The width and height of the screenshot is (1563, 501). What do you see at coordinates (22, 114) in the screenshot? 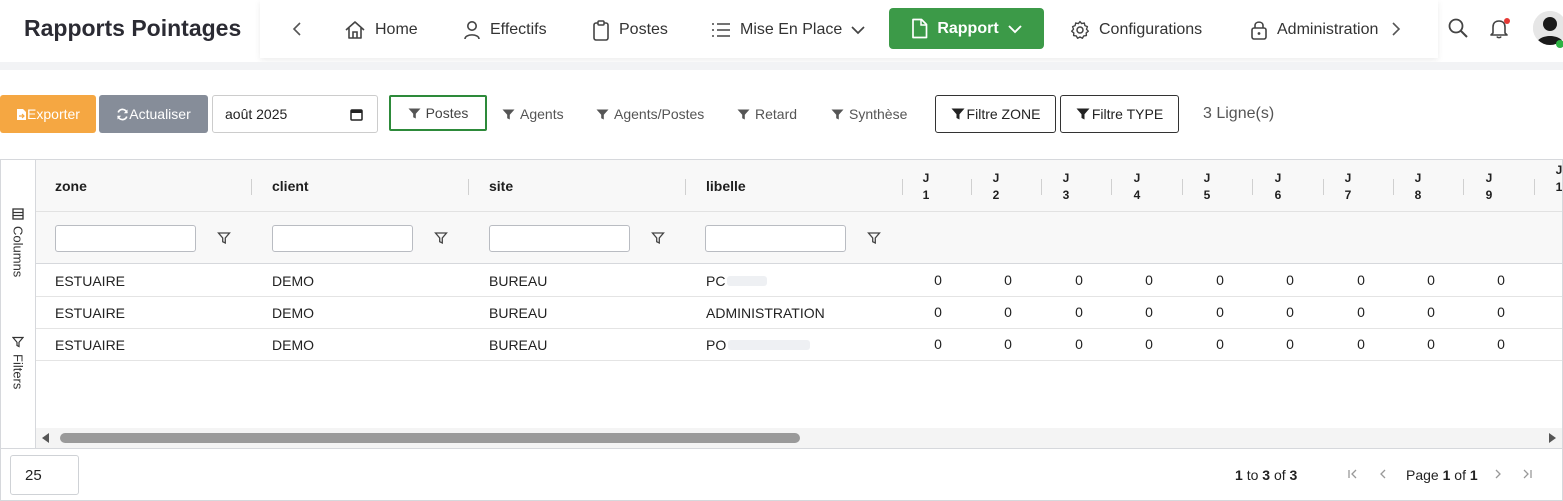
I see `file-export-icon` at bounding box center [22, 114].